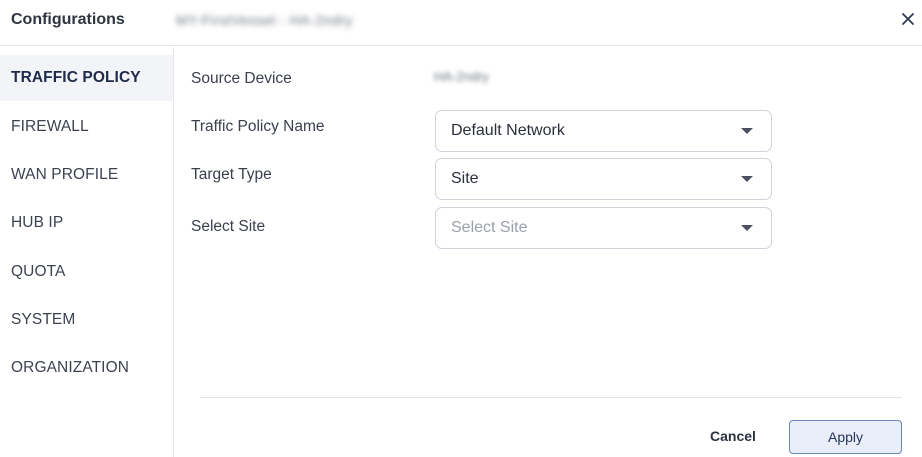 This screenshot has height=457, width=922. Describe the element at coordinates (258, 126) in the screenshot. I see `traffic-policy-name-label: Traffic Policy Name` at that location.